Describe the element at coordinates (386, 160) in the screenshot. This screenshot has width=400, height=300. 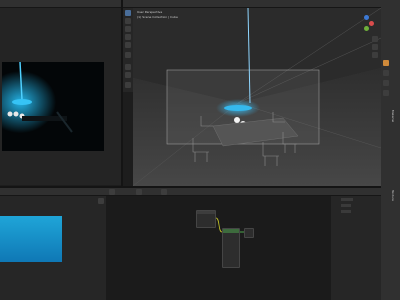
I see `properties-tab-strip` at that location.